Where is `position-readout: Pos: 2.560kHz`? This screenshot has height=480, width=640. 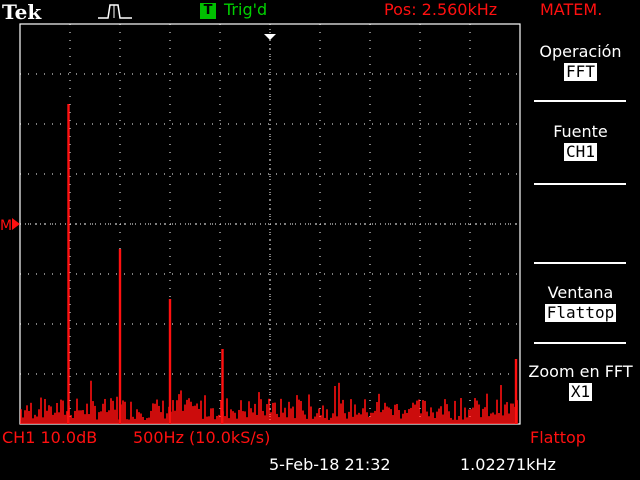 position-readout: Pos: 2.560kHz is located at coordinates (441, 9).